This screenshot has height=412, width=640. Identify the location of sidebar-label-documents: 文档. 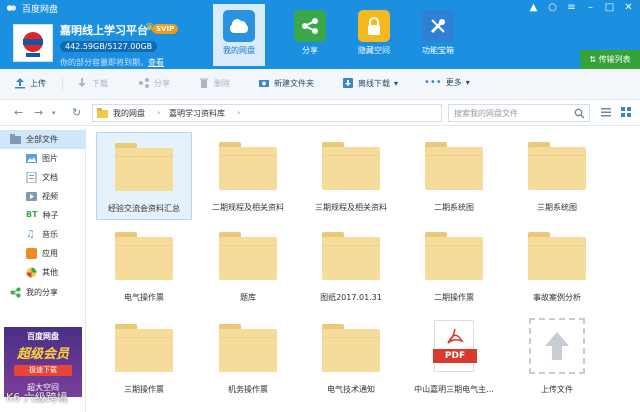
(50, 177).